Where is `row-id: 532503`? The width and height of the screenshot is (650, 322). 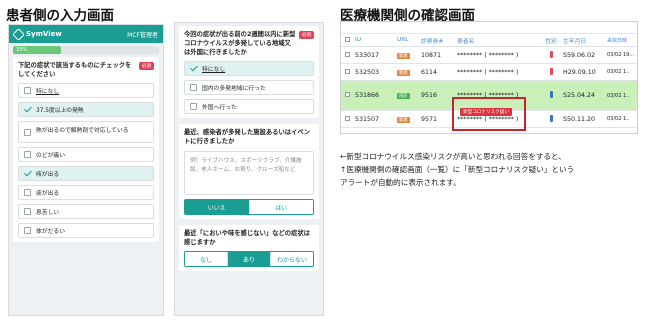 row-id: 532503 is located at coordinates (367, 72).